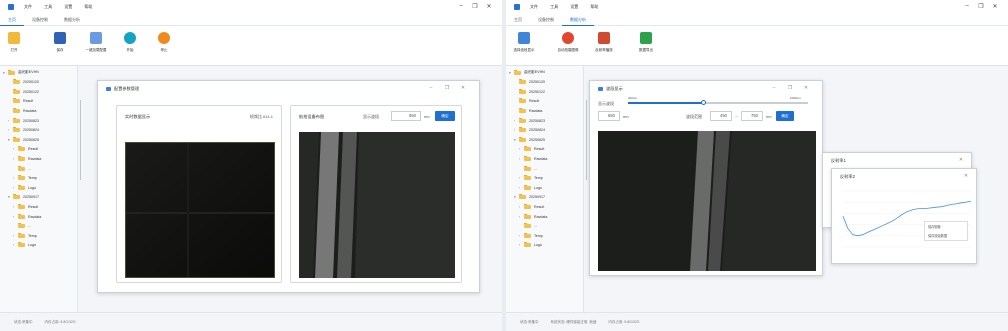 The width and height of the screenshot is (1008, 331). I want to click on save-button: 保存, so click(60, 42).